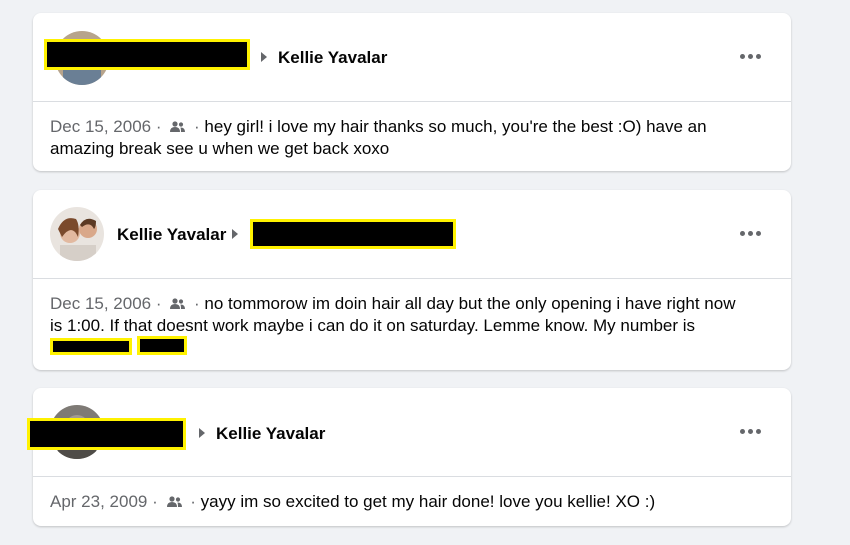 Image resolution: width=850 pixels, height=545 pixels. I want to click on author-name: Kellie Yavalar, so click(171, 235).